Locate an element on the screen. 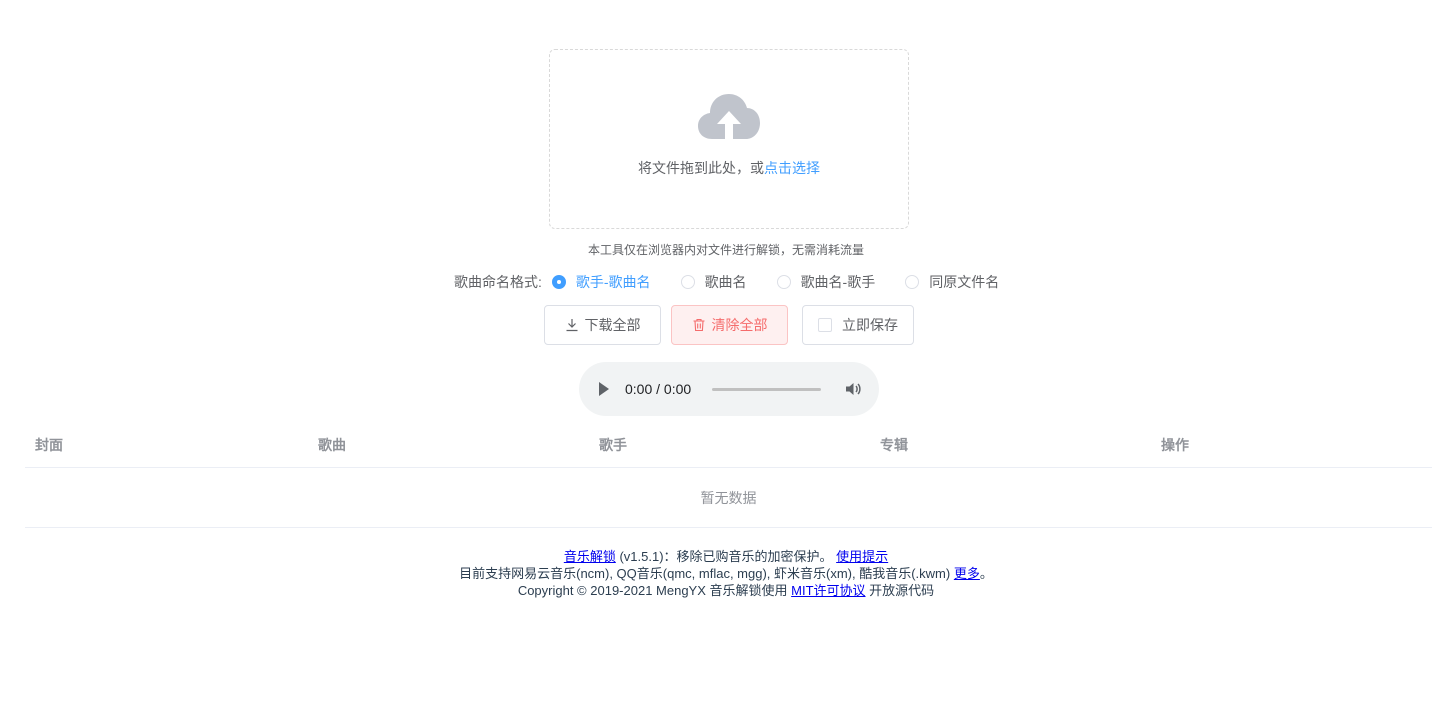 Image resolution: width=1452 pixels, height=709 pixels. mit-license-link: MIT许可协议 is located at coordinates (828, 590).